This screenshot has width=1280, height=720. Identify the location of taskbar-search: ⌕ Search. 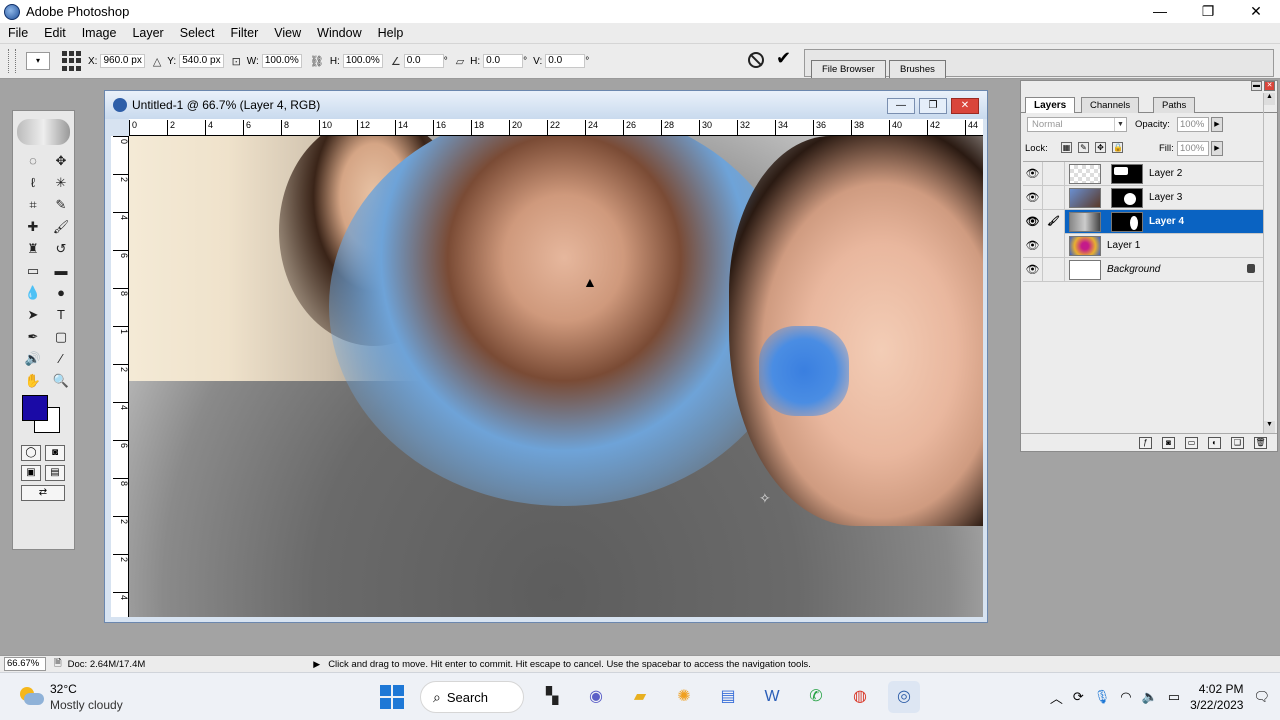
(472, 697).